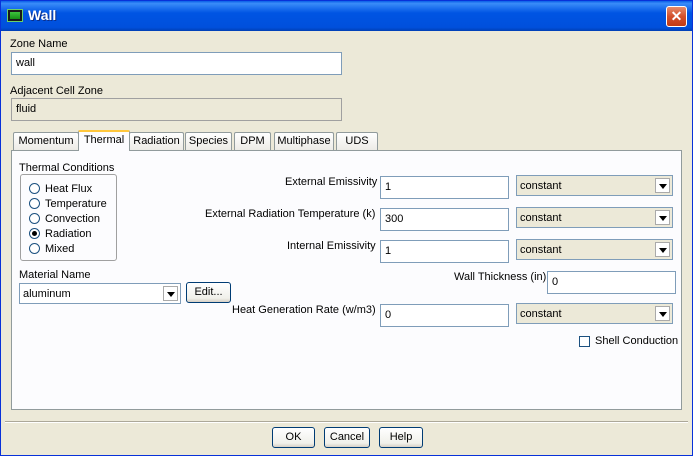  What do you see at coordinates (176, 109) in the screenshot?
I see `adjacent-cell-zone-field: fluid` at bounding box center [176, 109].